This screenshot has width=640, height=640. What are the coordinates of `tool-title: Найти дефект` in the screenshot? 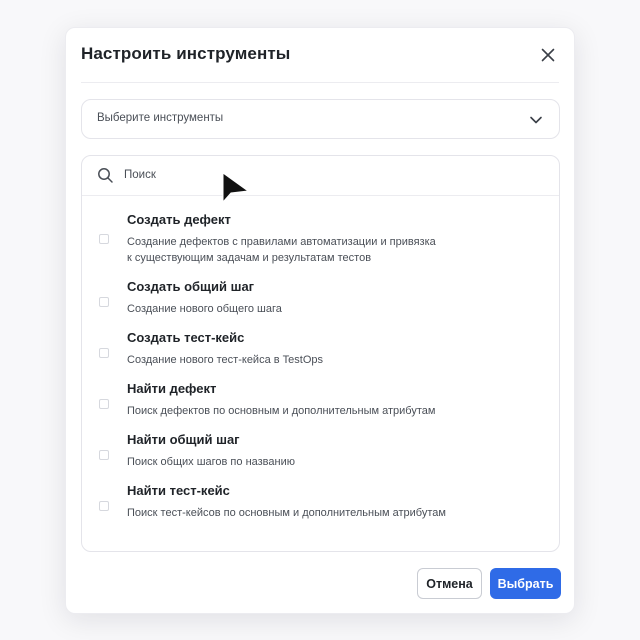 It's located at (172, 388).